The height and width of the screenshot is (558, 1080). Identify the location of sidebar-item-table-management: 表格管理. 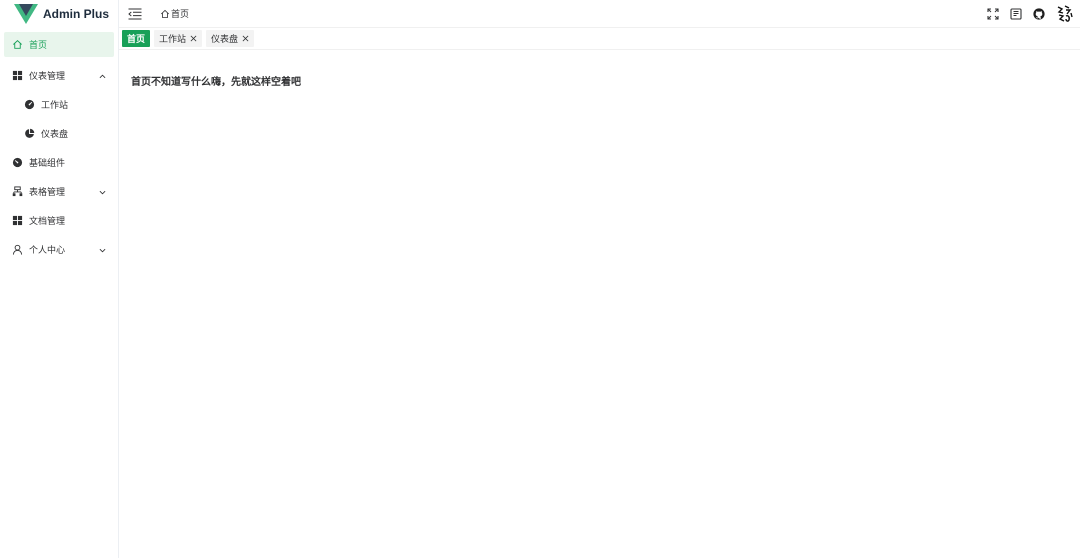
(59, 191).